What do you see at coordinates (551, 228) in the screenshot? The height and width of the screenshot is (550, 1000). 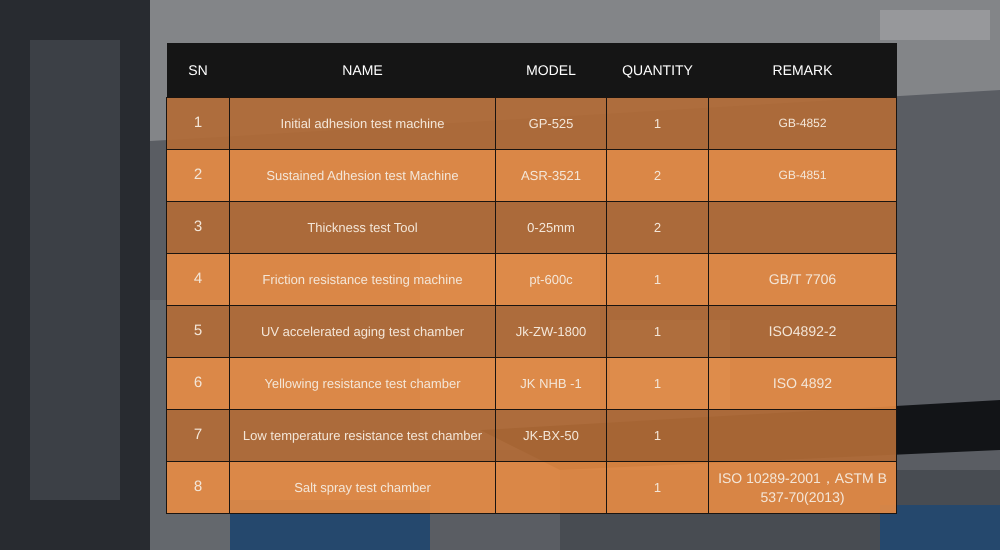 I see `table-cell: 0-25mm` at bounding box center [551, 228].